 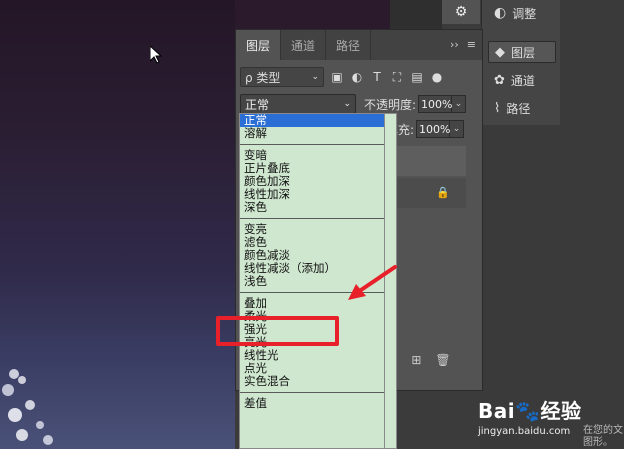 What do you see at coordinates (433, 129) in the screenshot?
I see `fill-input: 100%` at bounding box center [433, 129].